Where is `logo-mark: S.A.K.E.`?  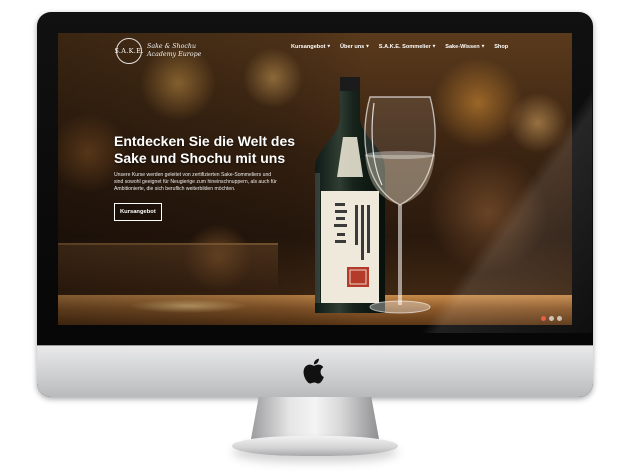
logo-mark: S.A.K.E. is located at coordinates (128, 51).